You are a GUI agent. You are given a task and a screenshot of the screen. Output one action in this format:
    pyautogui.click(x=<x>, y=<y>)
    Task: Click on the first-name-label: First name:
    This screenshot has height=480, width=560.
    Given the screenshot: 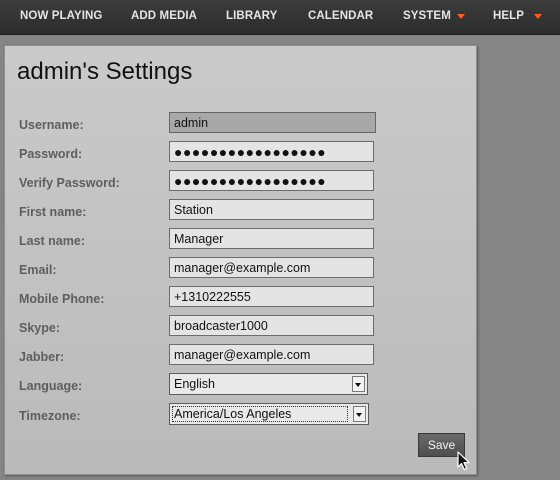 What is the action you would take?
    pyautogui.click(x=53, y=212)
    